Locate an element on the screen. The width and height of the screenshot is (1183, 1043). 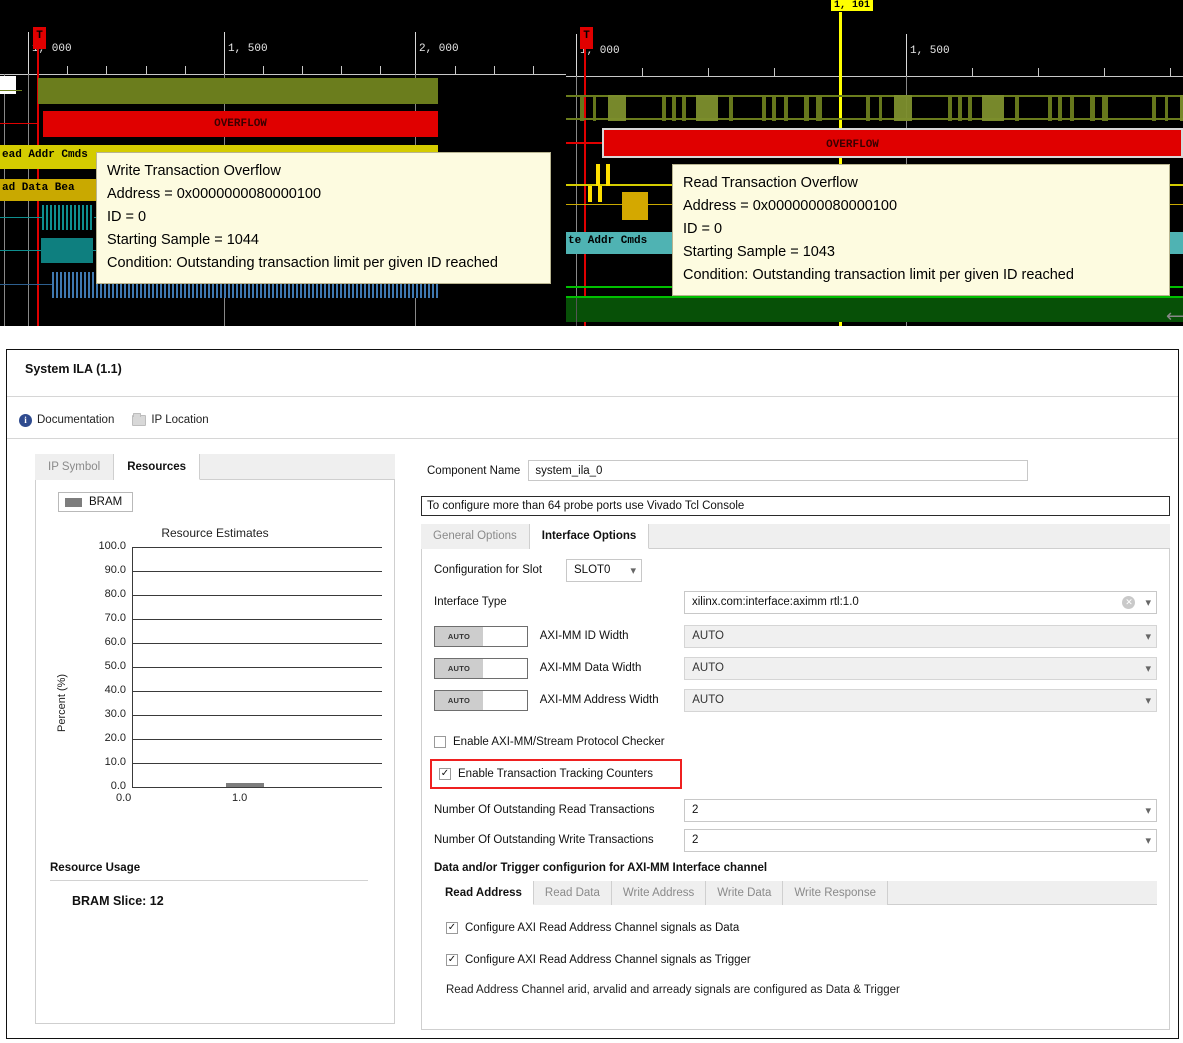
ip-location-link: IP Location is located at coordinates (170, 419).